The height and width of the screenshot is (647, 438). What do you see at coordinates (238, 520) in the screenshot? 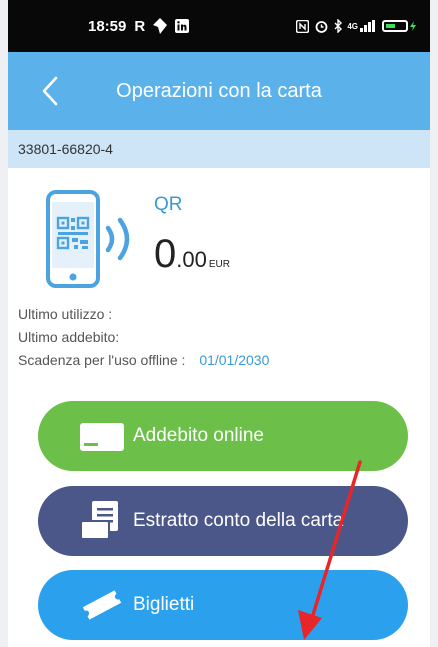
I see `card-statement-label: Estratto conto della carta` at bounding box center [238, 520].